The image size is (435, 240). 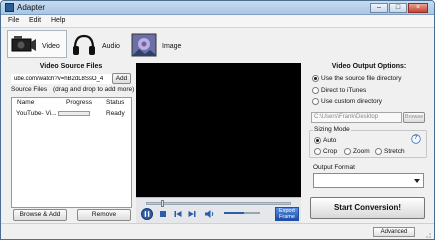 I want to click on radio-stretch-label: Stretch, so click(x=394, y=151).